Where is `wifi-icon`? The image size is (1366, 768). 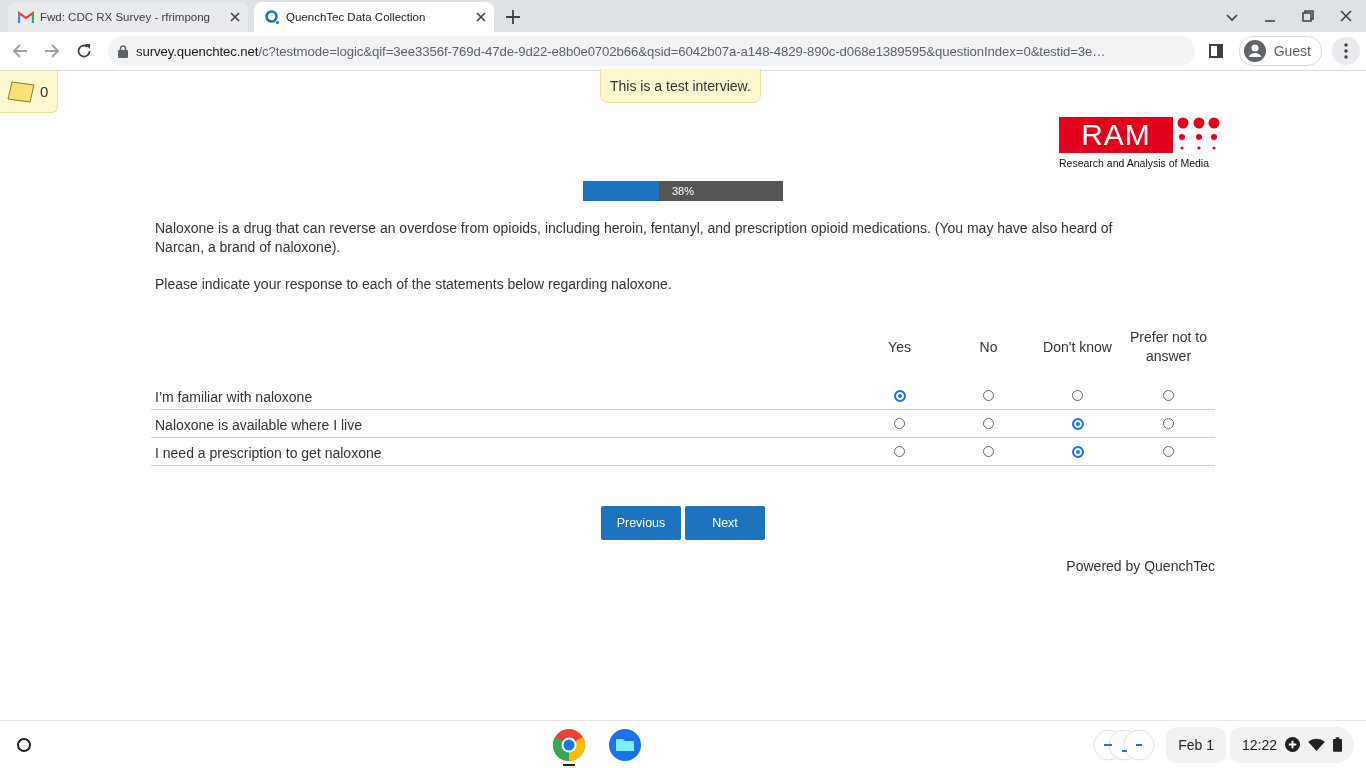 wifi-icon is located at coordinates (1316, 744).